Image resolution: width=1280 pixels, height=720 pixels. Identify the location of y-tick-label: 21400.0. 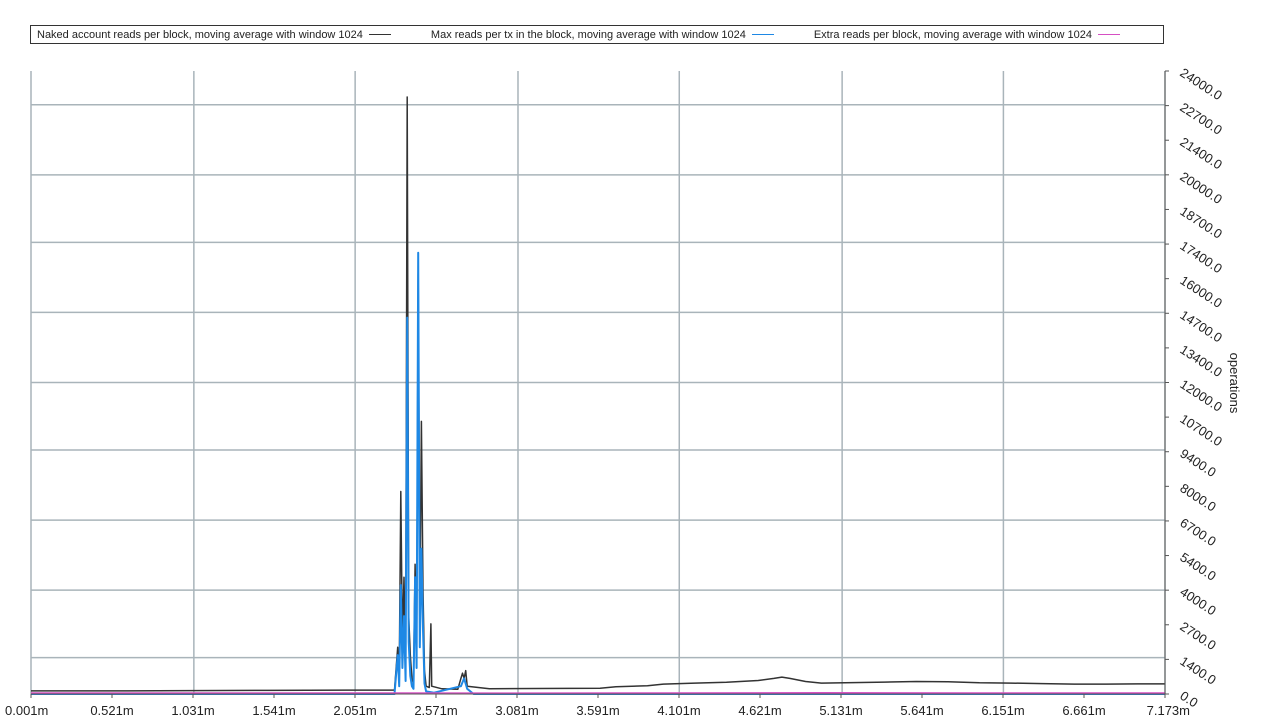
(1201, 153).